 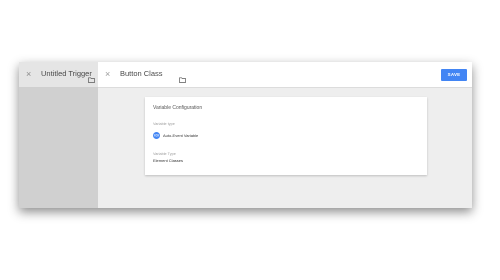 What do you see at coordinates (28, 74) in the screenshot?
I see `close-trigger-icon: ×` at bounding box center [28, 74].